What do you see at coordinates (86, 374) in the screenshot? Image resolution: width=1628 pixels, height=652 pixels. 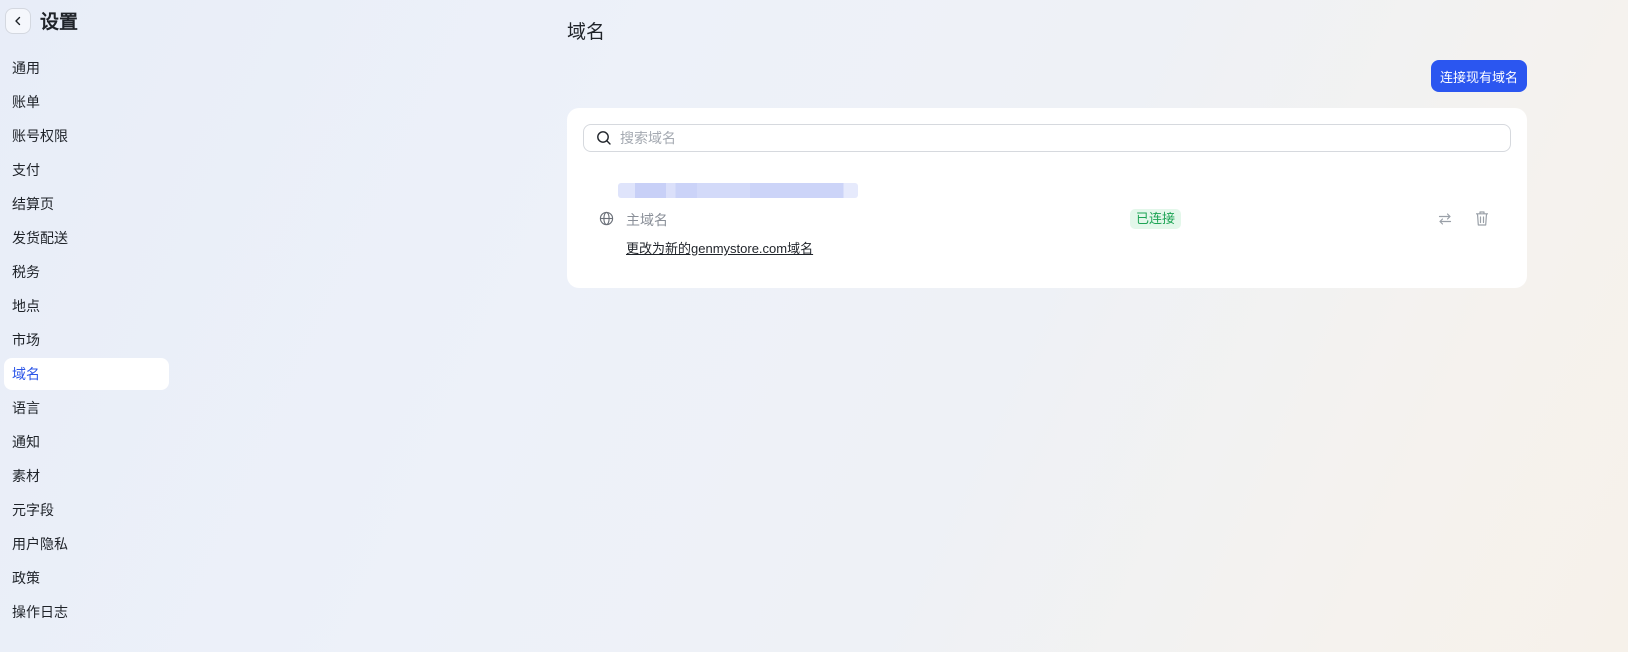 I see `sidebar-item: 域名` at bounding box center [86, 374].